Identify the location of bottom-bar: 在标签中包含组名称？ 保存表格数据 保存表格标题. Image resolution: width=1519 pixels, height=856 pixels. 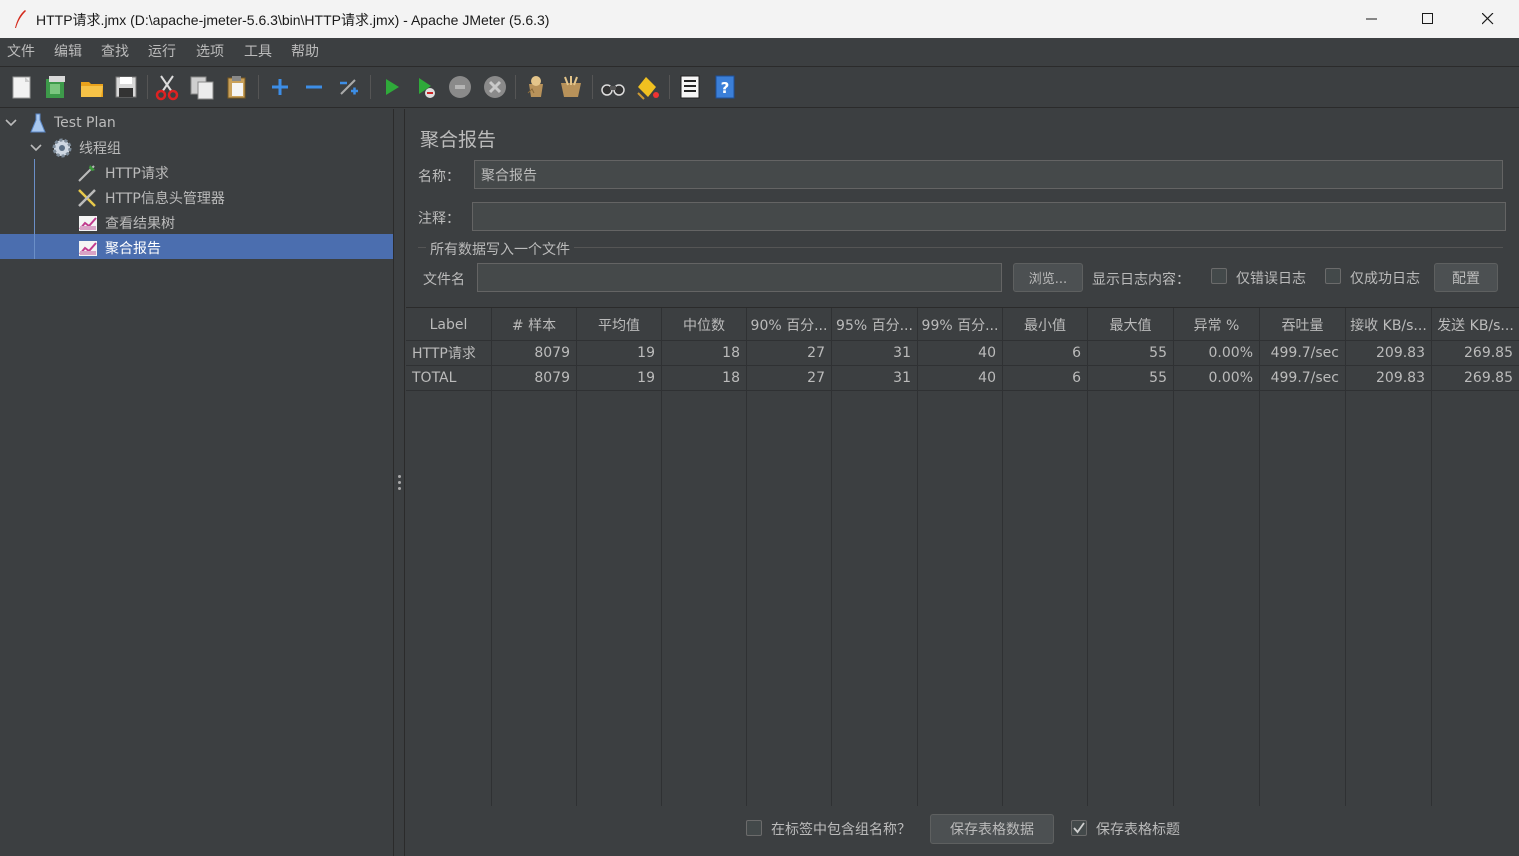
(962, 831).